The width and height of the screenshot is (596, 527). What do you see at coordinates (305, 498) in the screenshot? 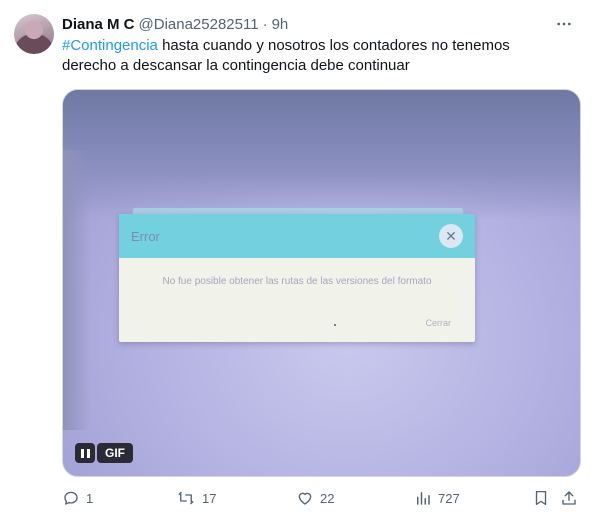
I see `heart-icon` at bounding box center [305, 498].